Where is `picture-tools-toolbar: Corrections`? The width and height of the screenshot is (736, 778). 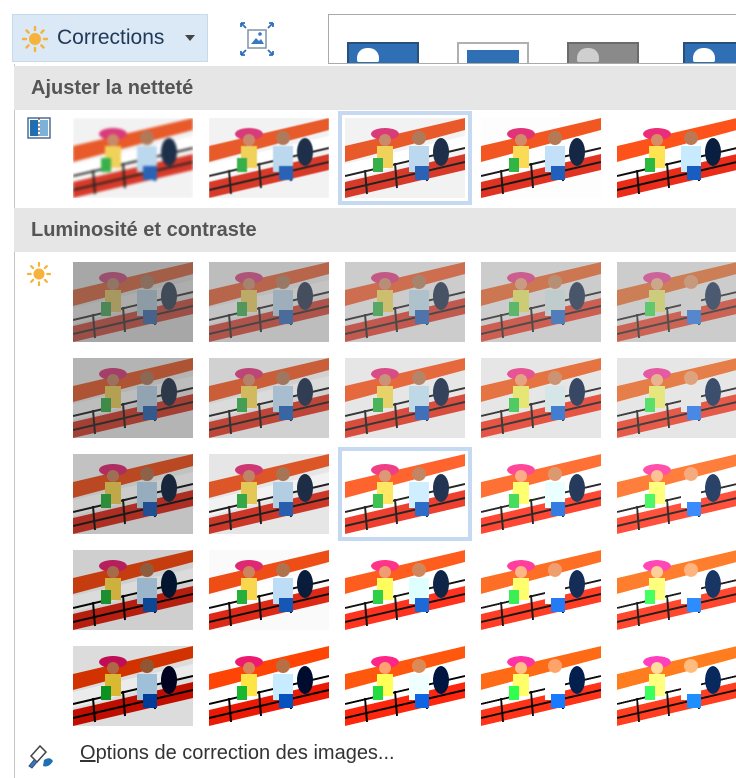
picture-tools-toolbar: Corrections is located at coordinates (368, 32).